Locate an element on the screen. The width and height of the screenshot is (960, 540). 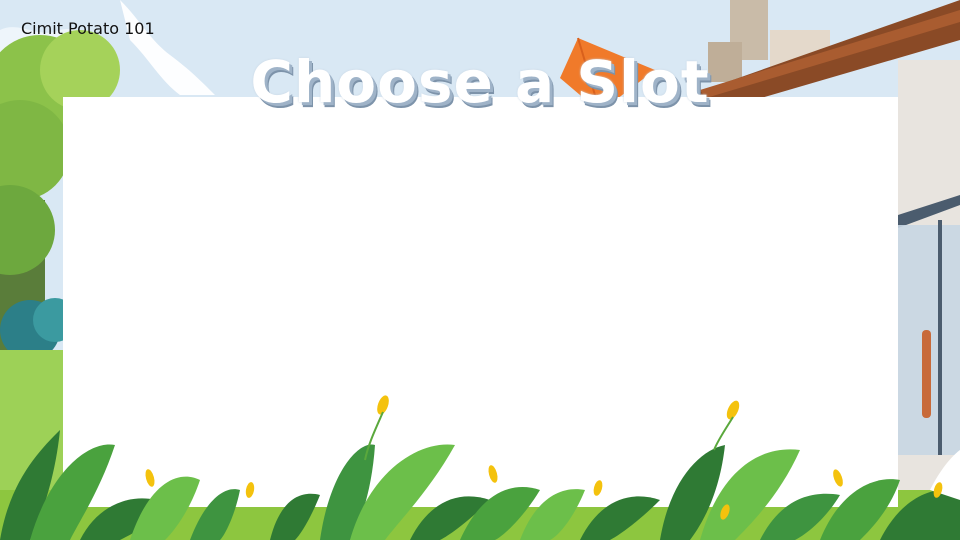
page-title: Choose a Slot is located at coordinates (480, 82).